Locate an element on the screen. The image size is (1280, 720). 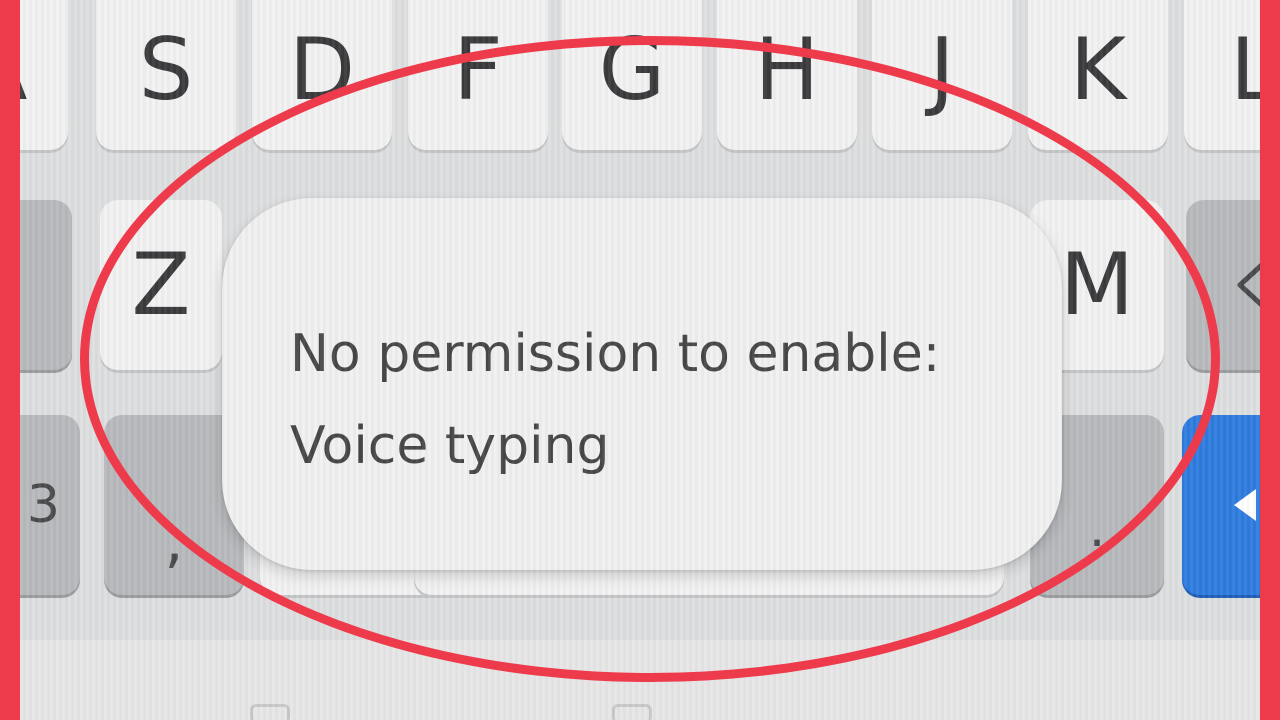
key-j: J is located at coordinates (942, 75).